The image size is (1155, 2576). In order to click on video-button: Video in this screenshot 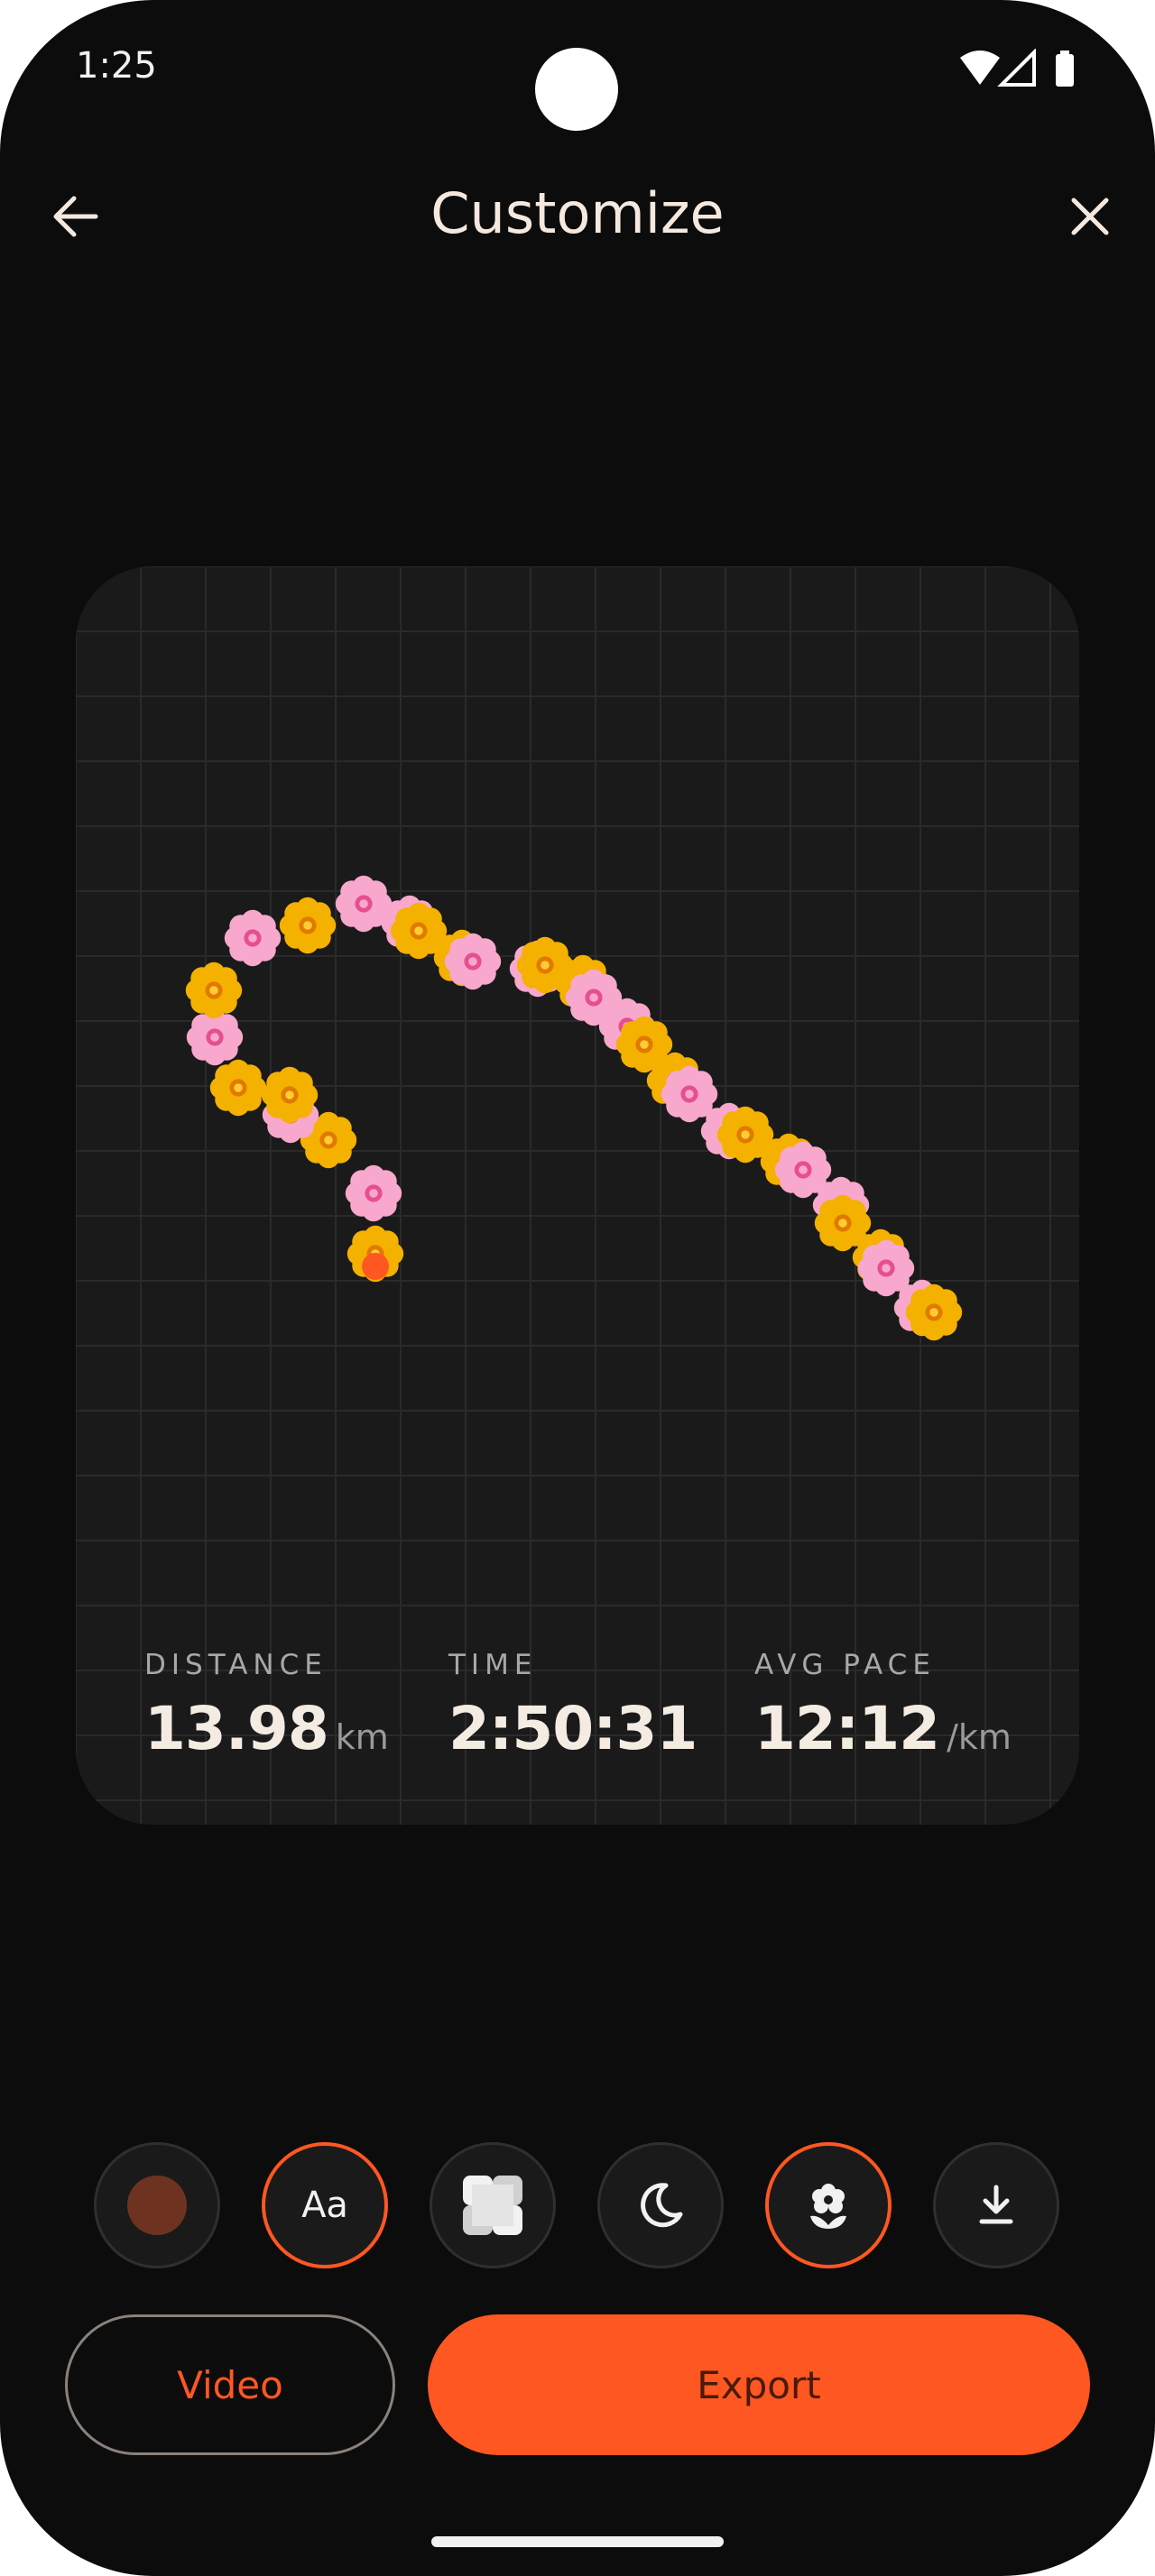, I will do `click(230, 2385)`.